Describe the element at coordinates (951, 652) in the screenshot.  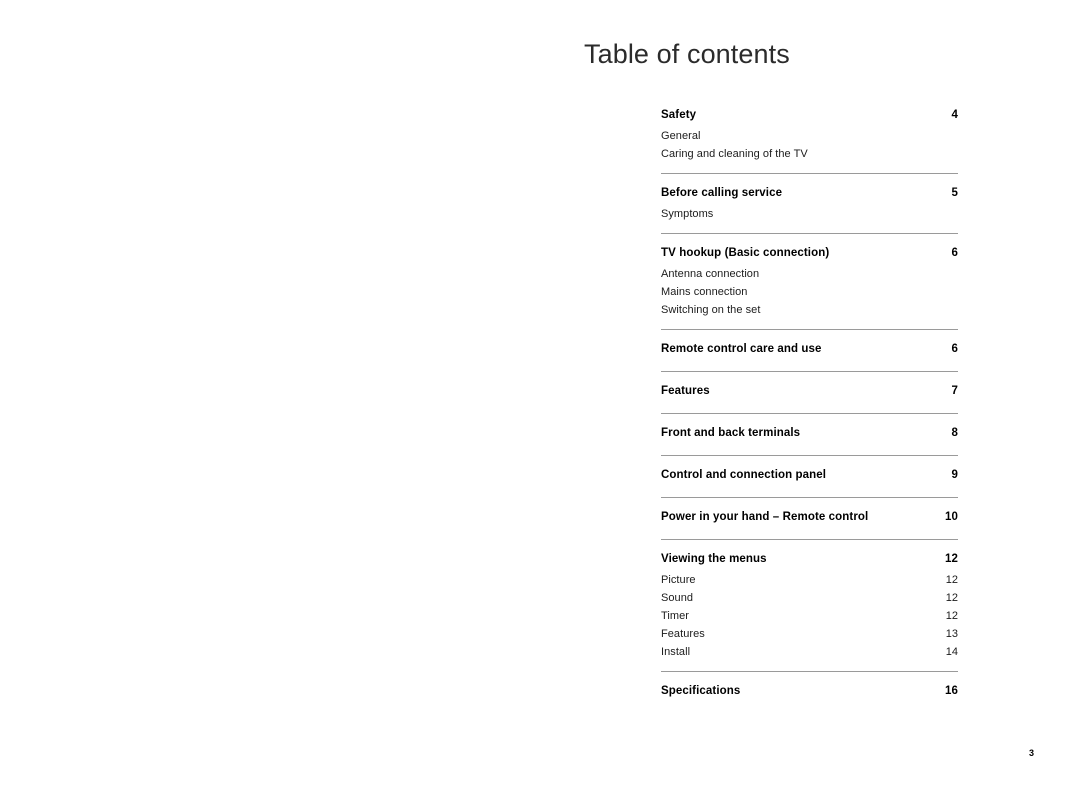
I see `toc-subentry-page-number: 14` at that location.